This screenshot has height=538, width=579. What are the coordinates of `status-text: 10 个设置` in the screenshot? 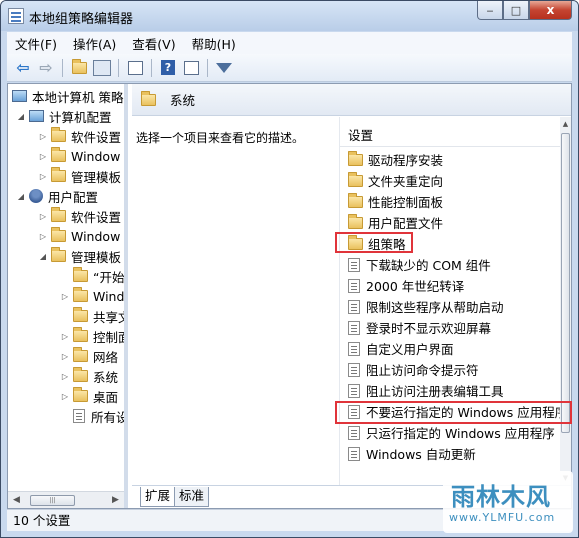 It's located at (42, 520).